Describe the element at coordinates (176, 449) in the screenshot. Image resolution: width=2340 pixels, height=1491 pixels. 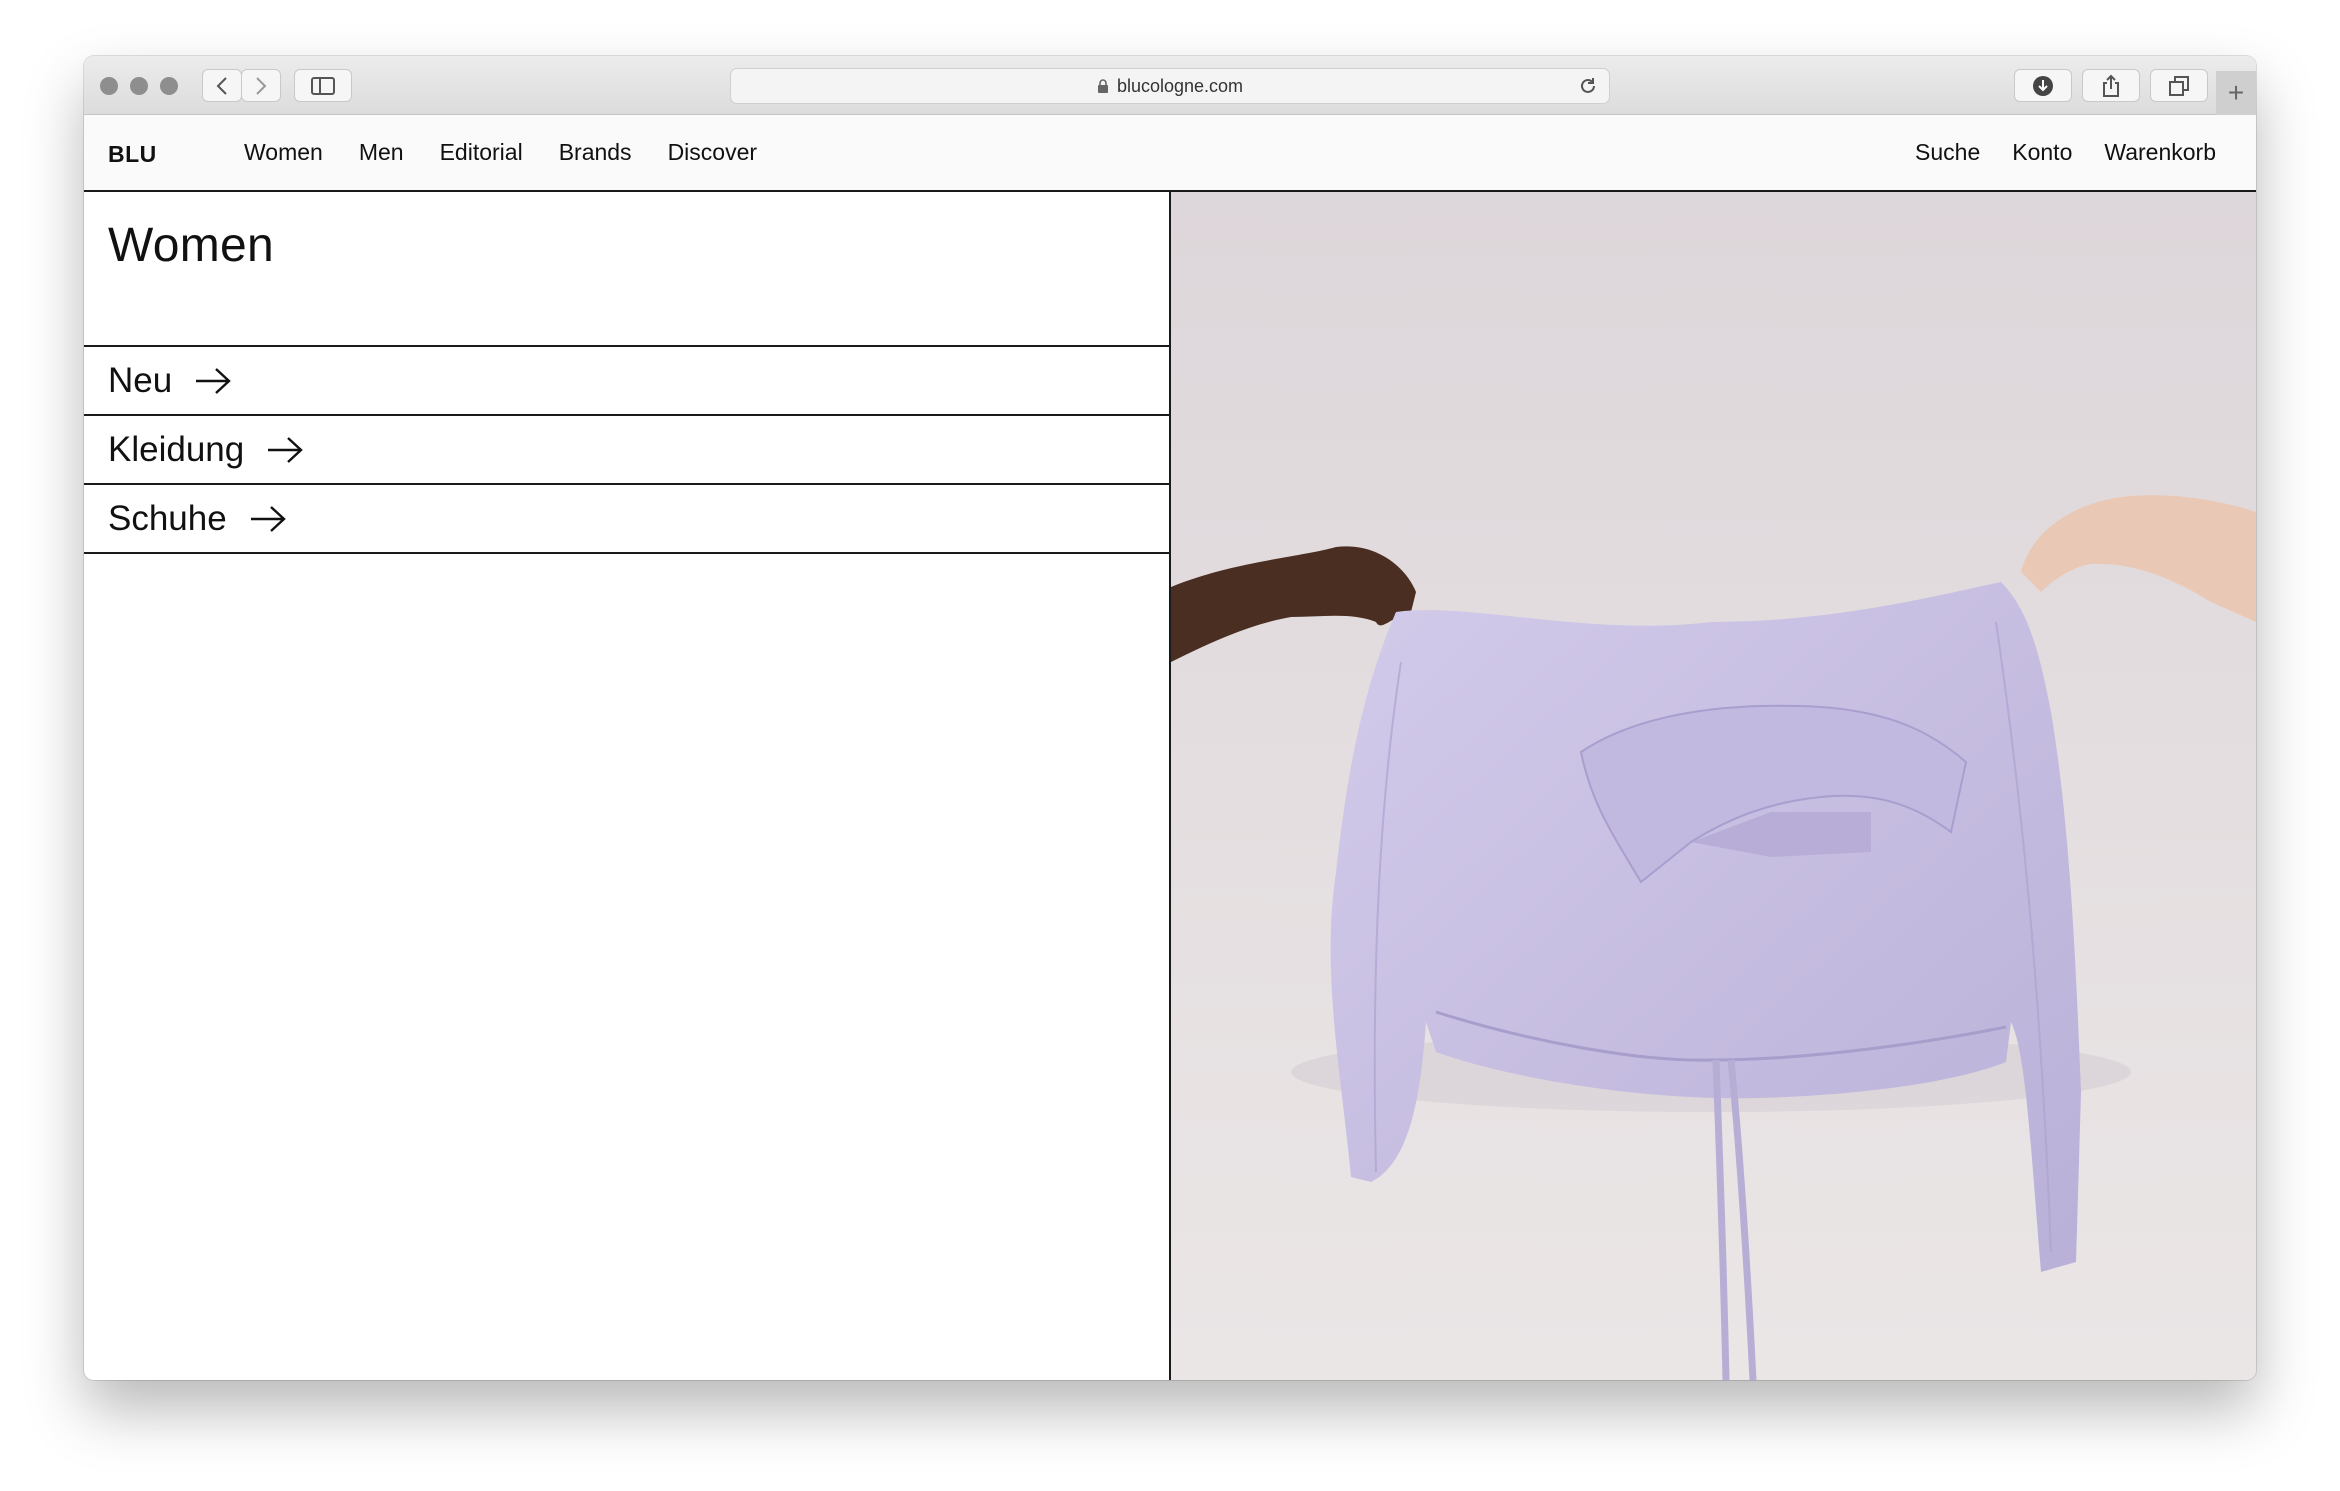
I see `category-label: Kleidung` at that location.